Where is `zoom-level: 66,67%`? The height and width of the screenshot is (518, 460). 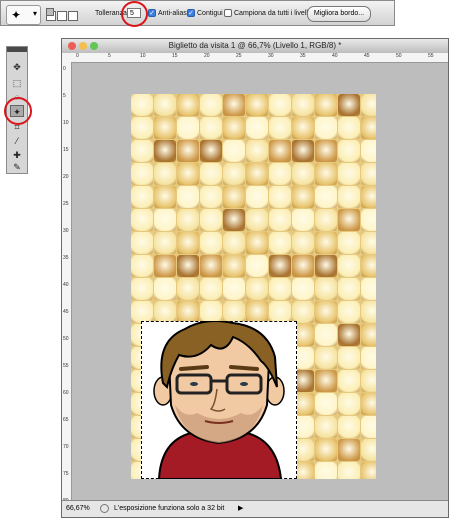
zoom-level: 66,67% is located at coordinates (78, 509).